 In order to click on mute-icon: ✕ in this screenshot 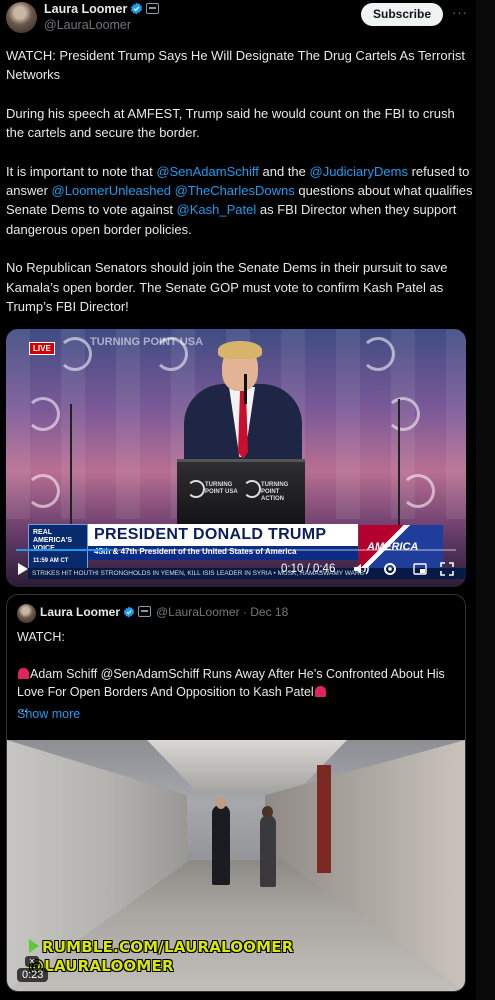, I will do `click(32, 961)`.